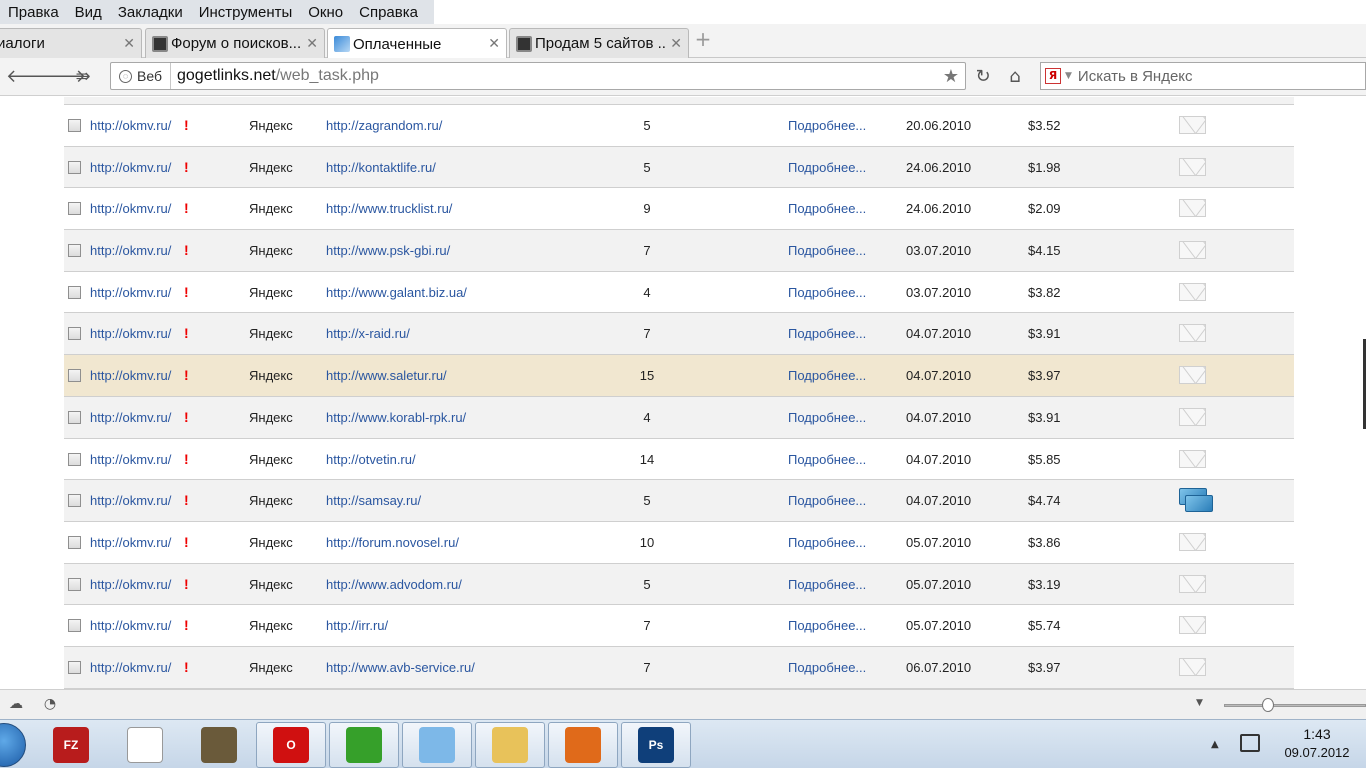 The width and height of the screenshot is (1366, 768). Describe the element at coordinates (71, 43) in the screenshot. I see `tab-dialogs: иалоги ✕` at that location.